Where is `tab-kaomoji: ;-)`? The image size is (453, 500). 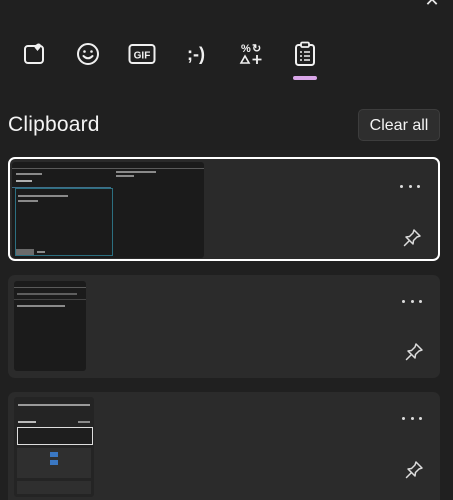
tab-kaomoji: ;-) is located at coordinates (196, 54).